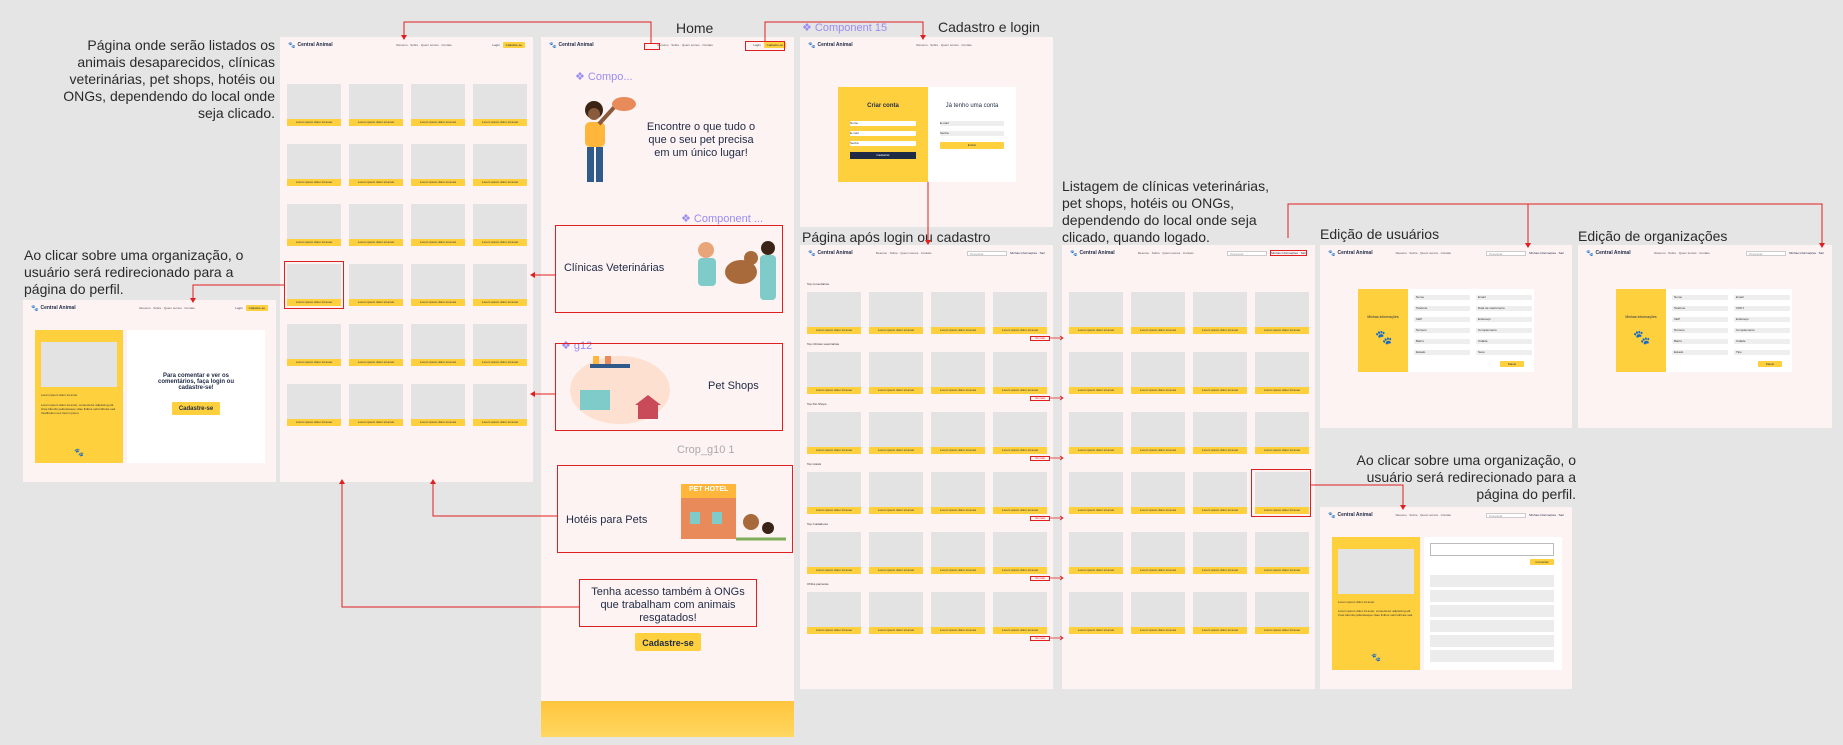  I want to click on name-field: Nome, so click(883, 123).